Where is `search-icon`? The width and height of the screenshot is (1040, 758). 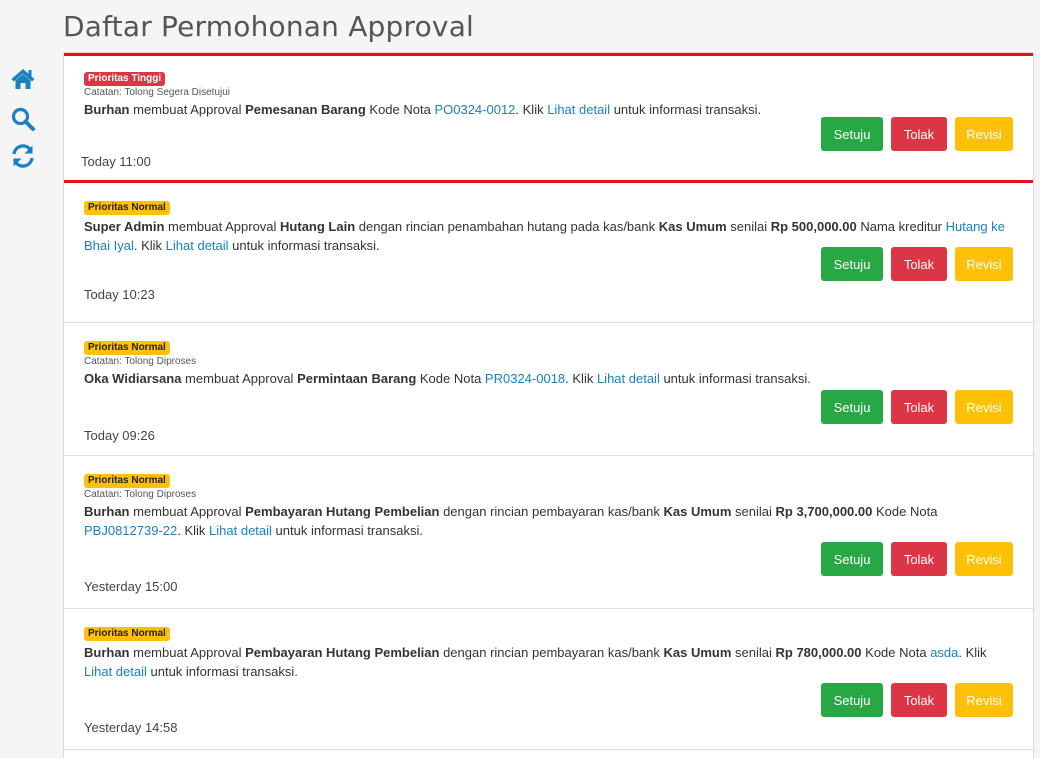
search-icon is located at coordinates (23, 119).